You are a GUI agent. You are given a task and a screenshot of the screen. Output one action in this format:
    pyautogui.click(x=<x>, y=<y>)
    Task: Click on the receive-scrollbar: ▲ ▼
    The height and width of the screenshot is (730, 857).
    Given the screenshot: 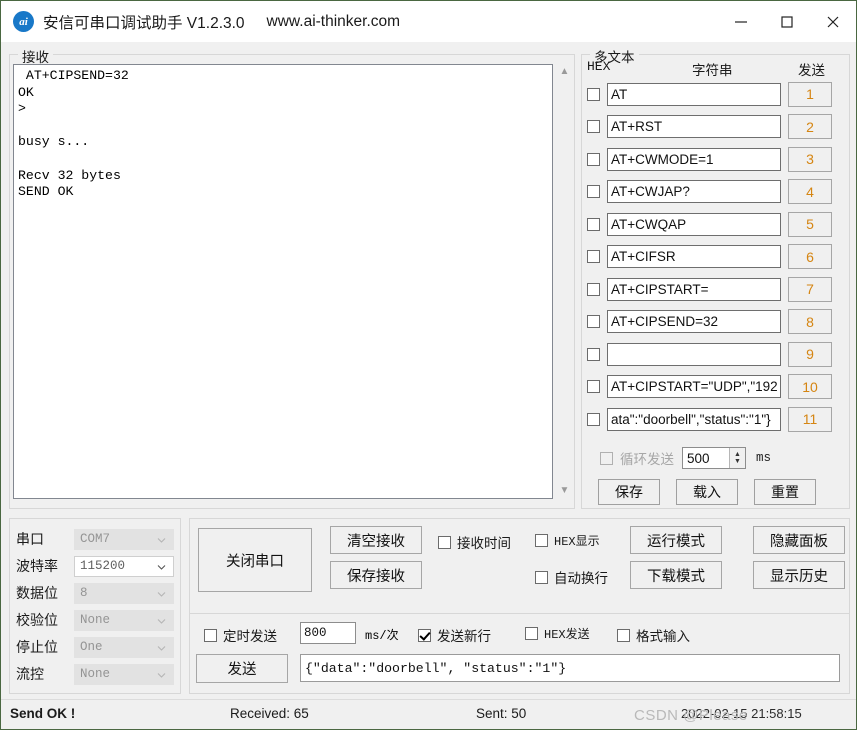 What is the action you would take?
    pyautogui.click(x=564, y=281)
    